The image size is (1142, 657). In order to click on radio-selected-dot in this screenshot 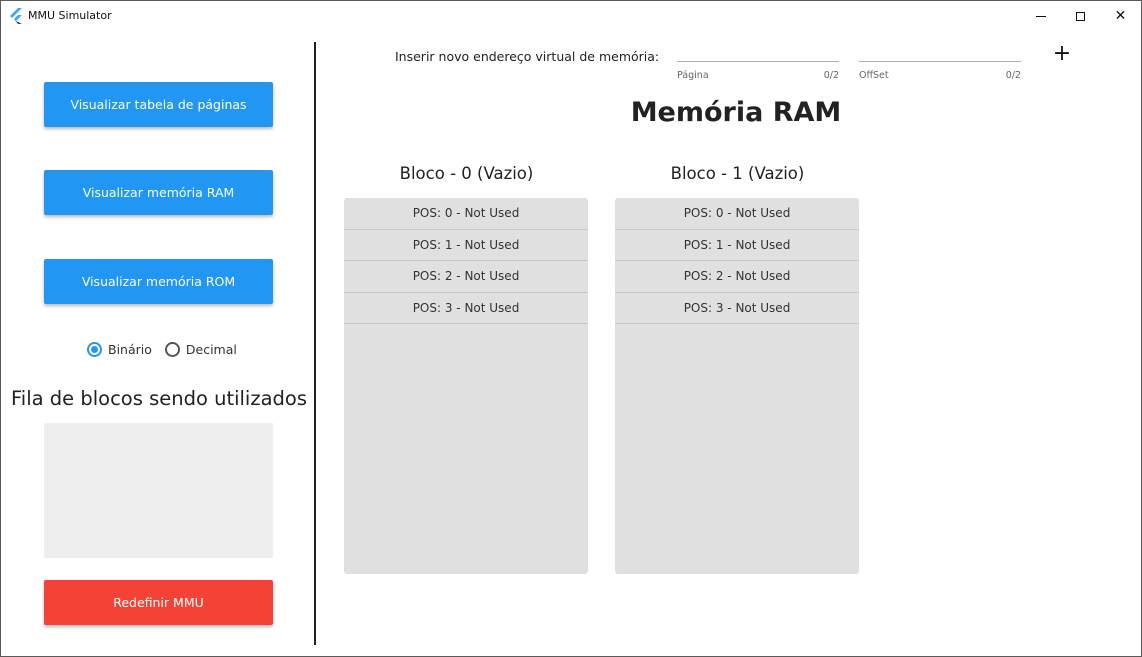, I will do `click(94, 349)`.